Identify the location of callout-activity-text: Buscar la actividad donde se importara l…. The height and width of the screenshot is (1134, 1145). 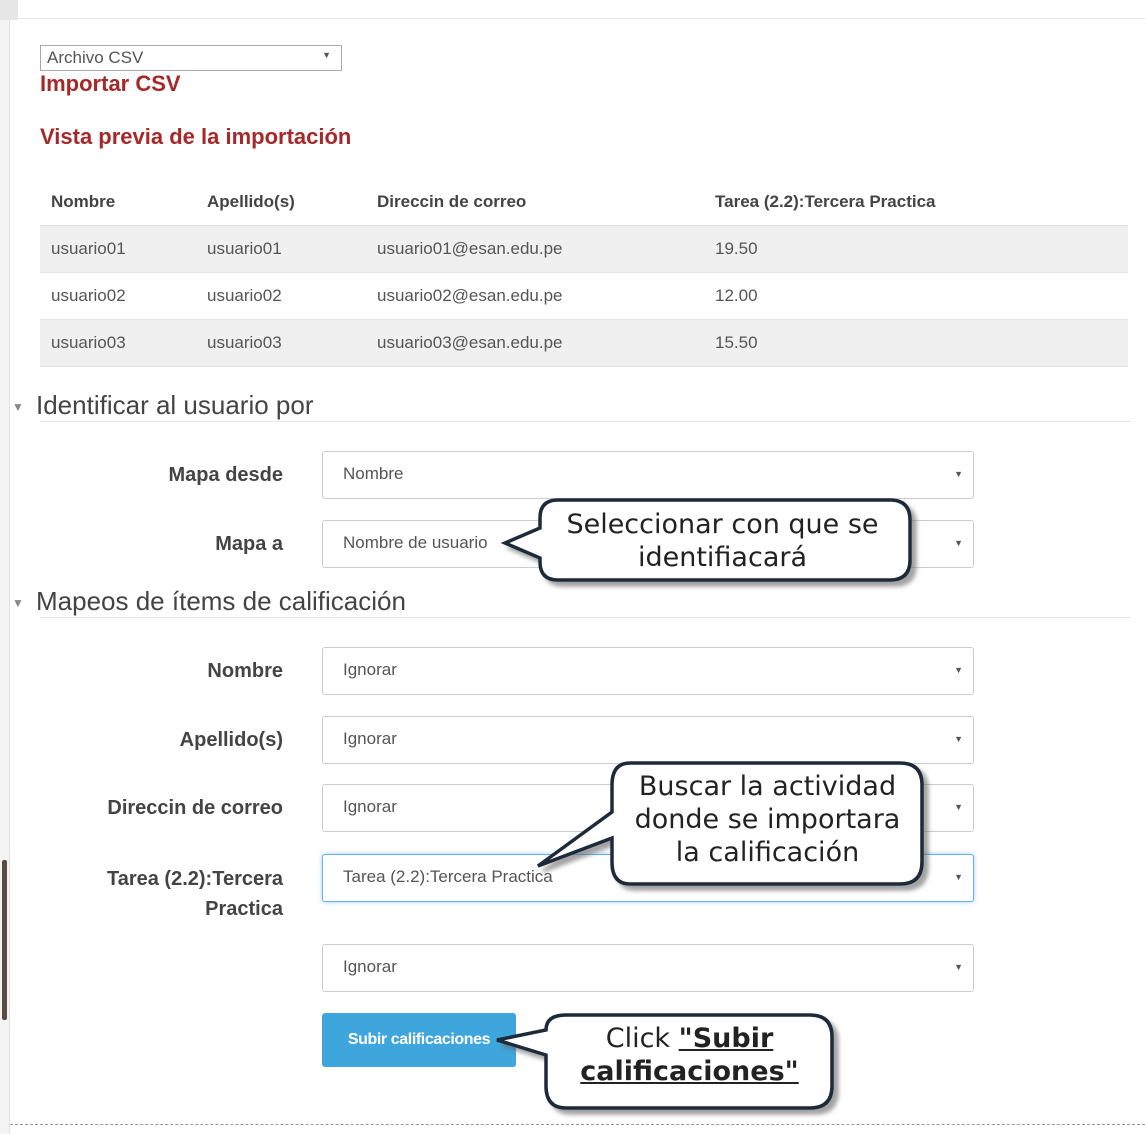
(767, 819).